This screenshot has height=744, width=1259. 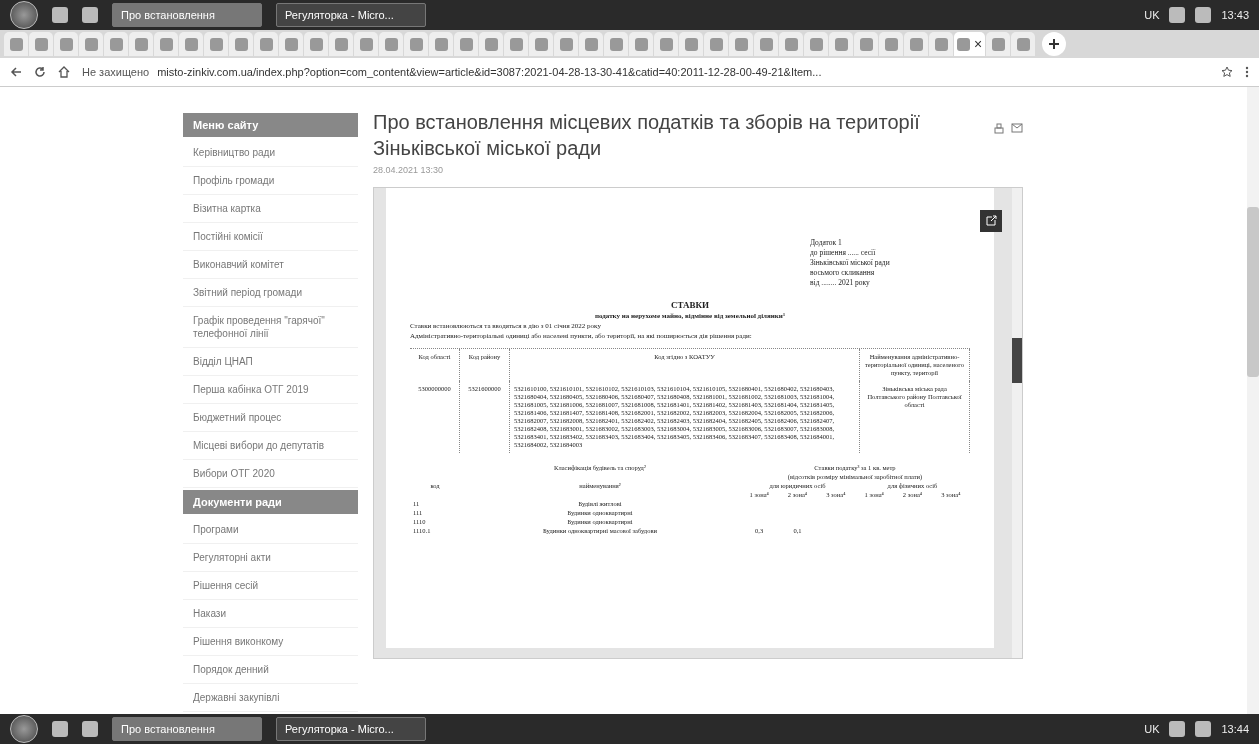 What do you see at coordinates (270, 327) in the screenshot?
I see `sidebar-link: Графік проведення "гарячої" телефонної лінії` at bounding box center [270, 327].